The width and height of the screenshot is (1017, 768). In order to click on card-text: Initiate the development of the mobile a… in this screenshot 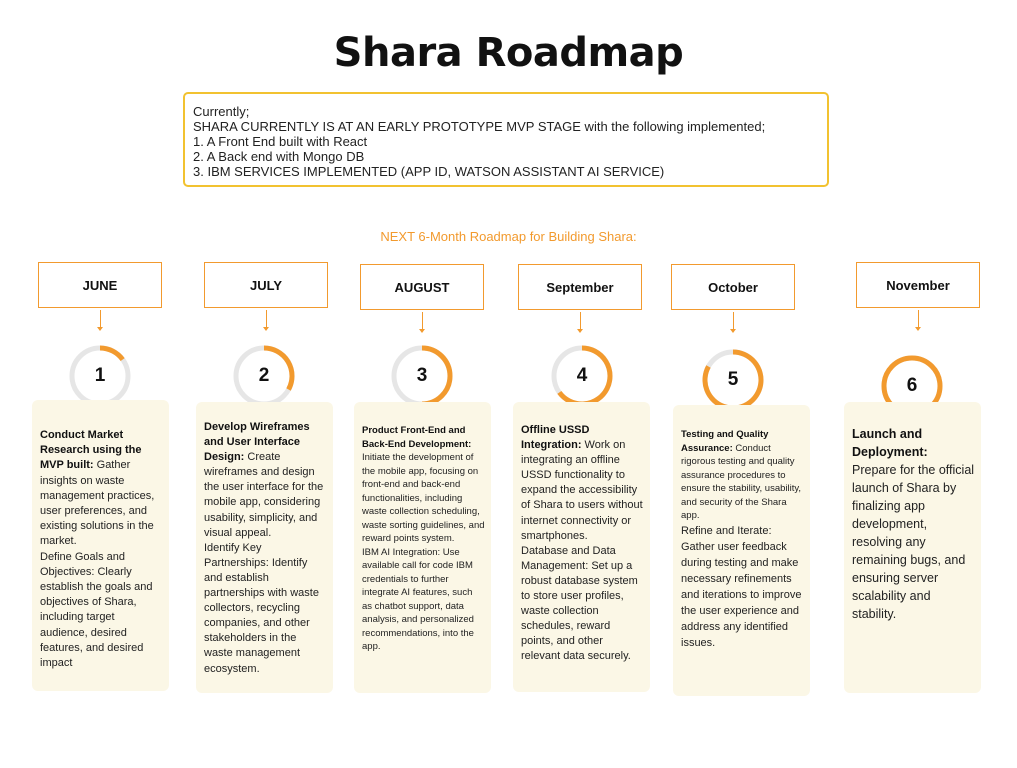, I will do `click(423, 498)`.